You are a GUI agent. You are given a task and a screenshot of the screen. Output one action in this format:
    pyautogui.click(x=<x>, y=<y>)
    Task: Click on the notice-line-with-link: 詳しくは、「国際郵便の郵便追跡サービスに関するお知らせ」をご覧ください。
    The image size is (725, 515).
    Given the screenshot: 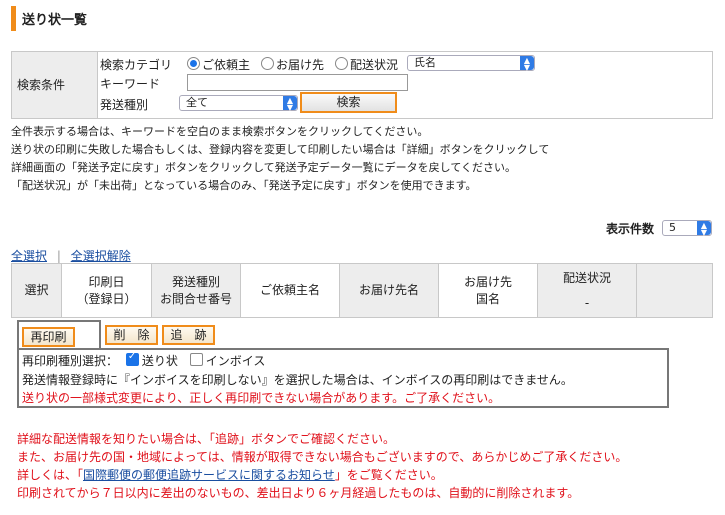 What is the action you would take?
    pyautogui.click(x=230, y=474)
    